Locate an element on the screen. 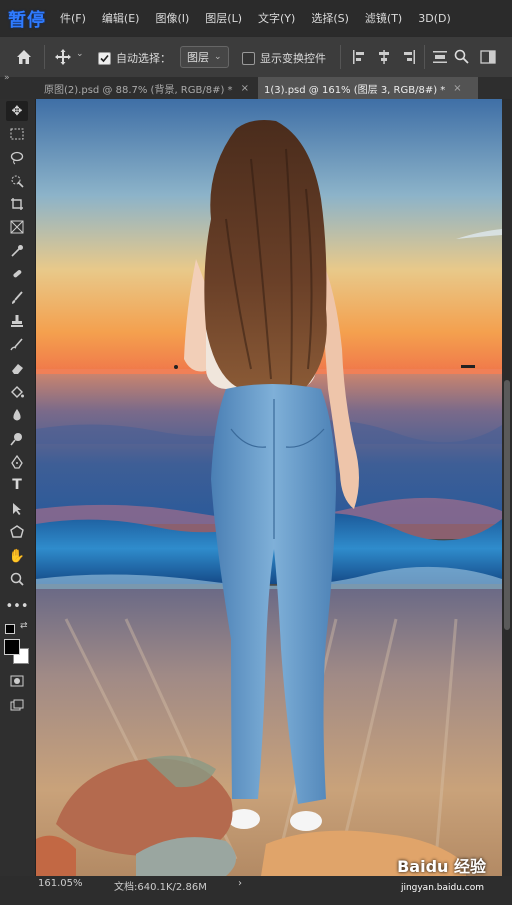 This screenshot has width=512, height=905. tab-document-original: 原图(2).psd @ 88.7% (背景, RGB/8#) * × is located at coordinates (150, 88).